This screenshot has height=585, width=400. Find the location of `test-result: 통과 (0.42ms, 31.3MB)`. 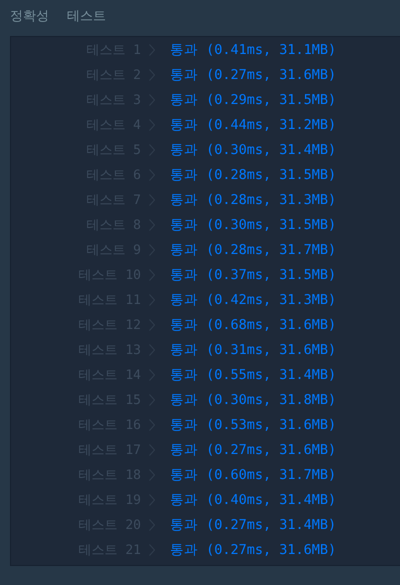

test-result: 통과 (0.42ms, 31.3MB) is located at coordinates (253, 299).